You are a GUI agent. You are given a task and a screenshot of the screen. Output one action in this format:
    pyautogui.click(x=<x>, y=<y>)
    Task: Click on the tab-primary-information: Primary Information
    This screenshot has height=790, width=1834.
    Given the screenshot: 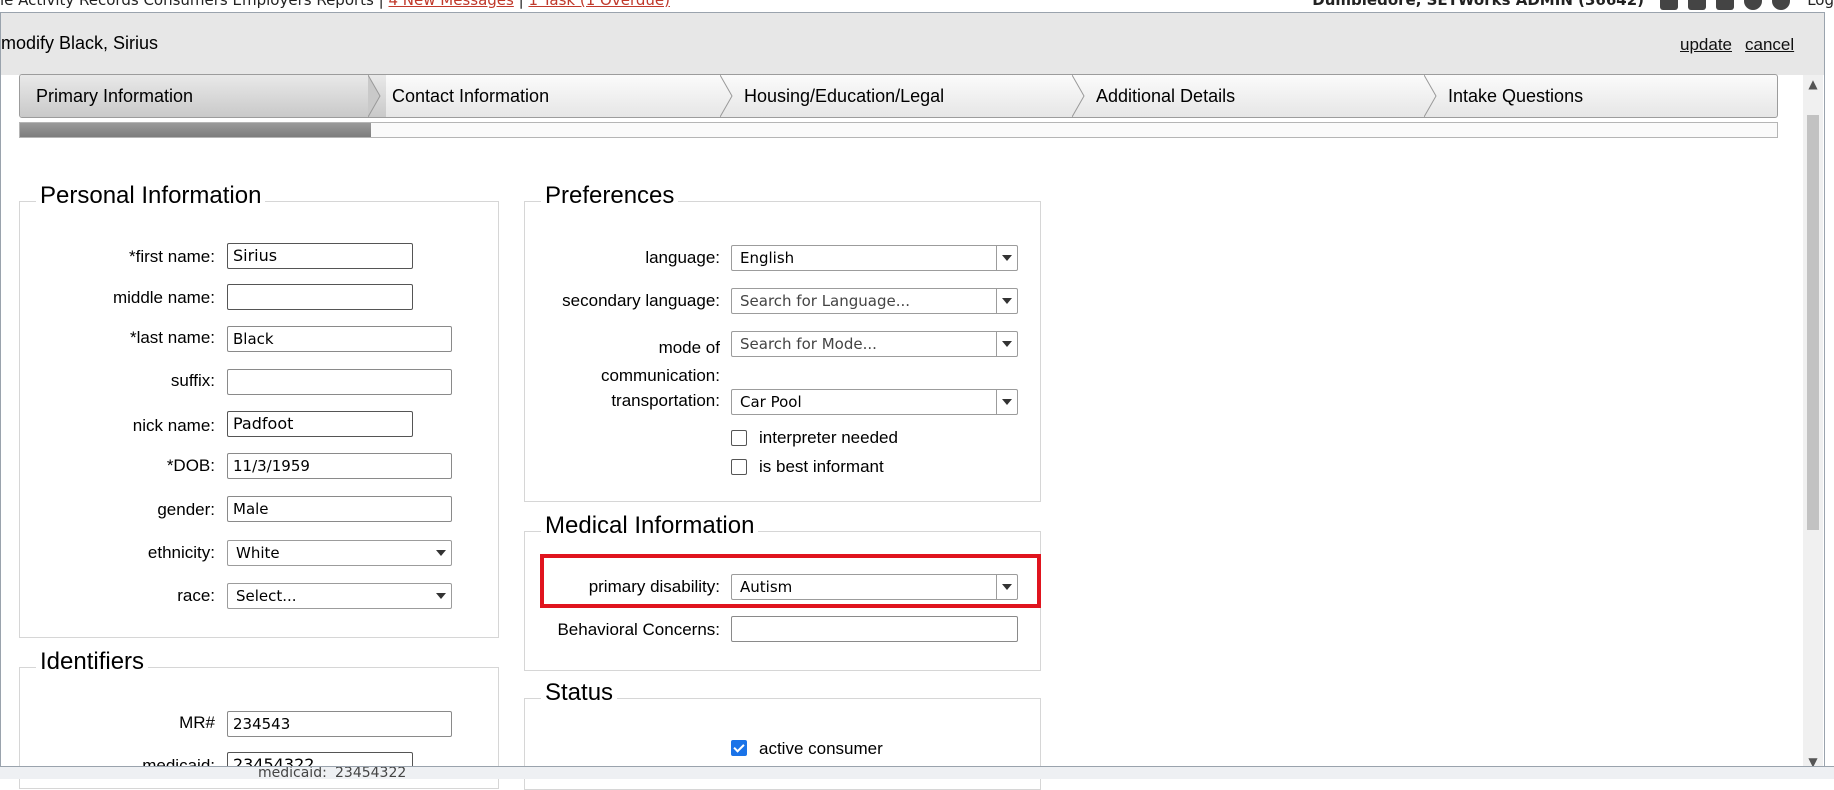 What is the action you would take?
    pyautogui.click(x=203, y=96)
    